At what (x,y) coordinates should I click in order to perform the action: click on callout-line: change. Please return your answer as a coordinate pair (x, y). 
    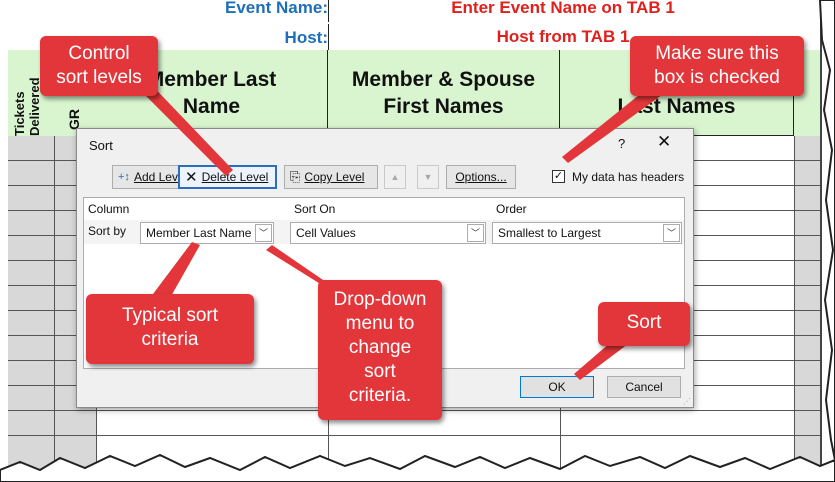
    Looking at the image, I should click on (380, 347).